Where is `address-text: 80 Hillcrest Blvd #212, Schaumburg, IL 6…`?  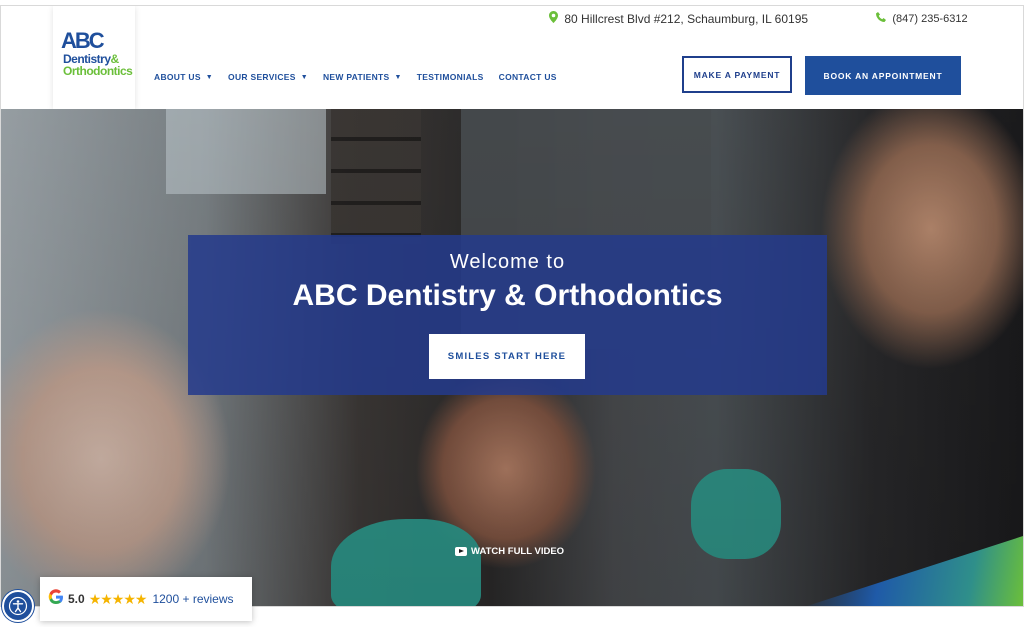
address-text: 80 Hillcrest Blvd #212, Schaumburg, IL 6… is located at coordinates (686, 19).